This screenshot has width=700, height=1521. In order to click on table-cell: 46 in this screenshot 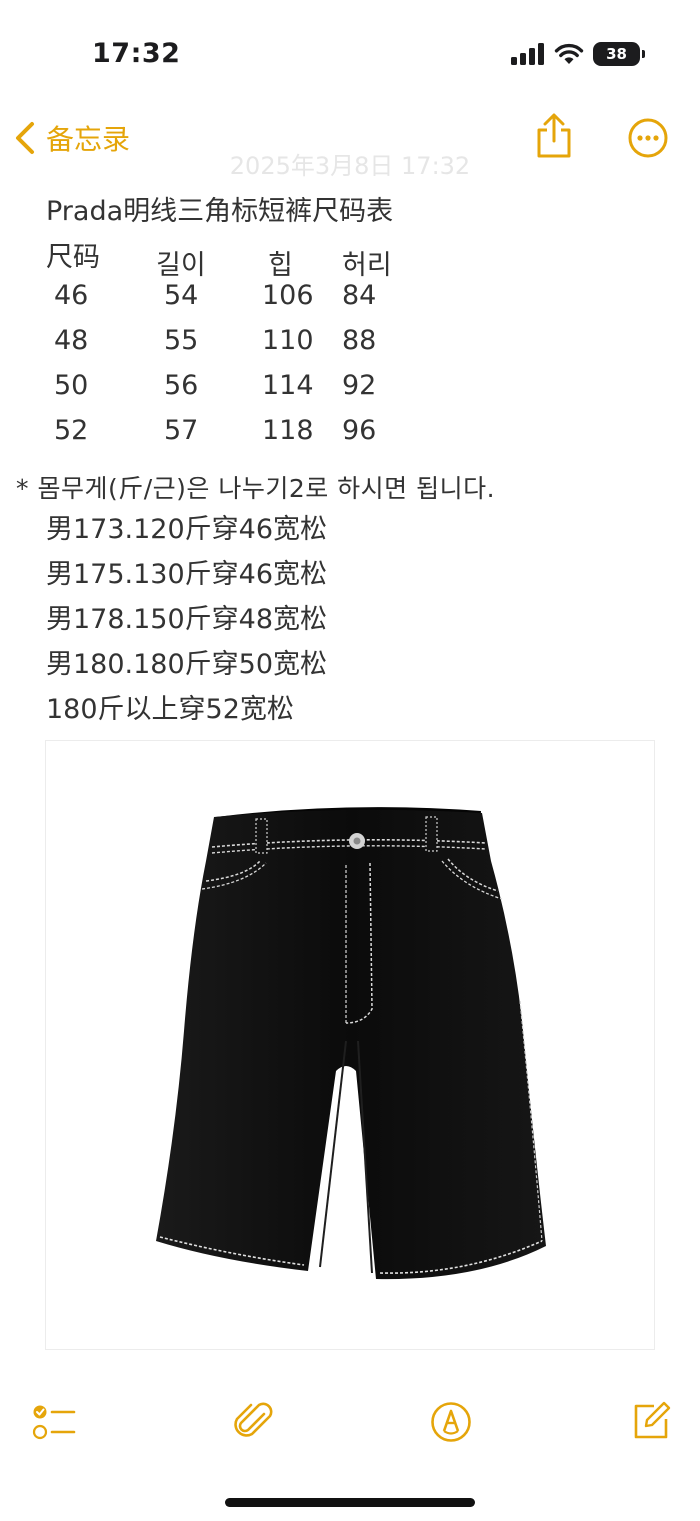, I will do `click(71, 295)`.